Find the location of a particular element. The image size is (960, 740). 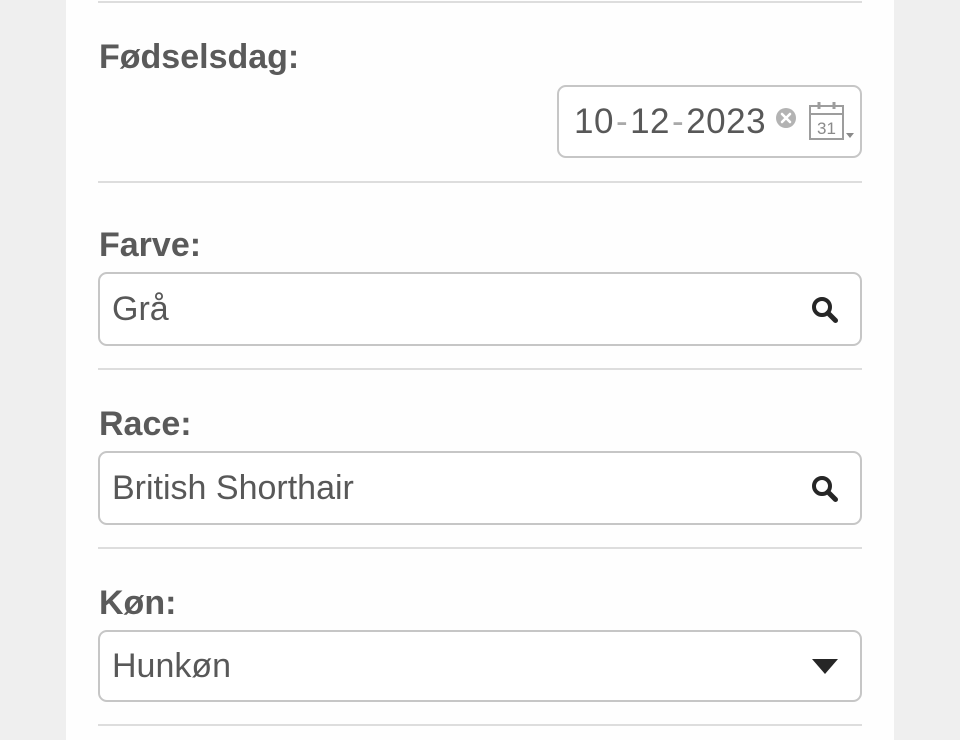

gender-value: Hunkøn is located at coordinates (172, 665).